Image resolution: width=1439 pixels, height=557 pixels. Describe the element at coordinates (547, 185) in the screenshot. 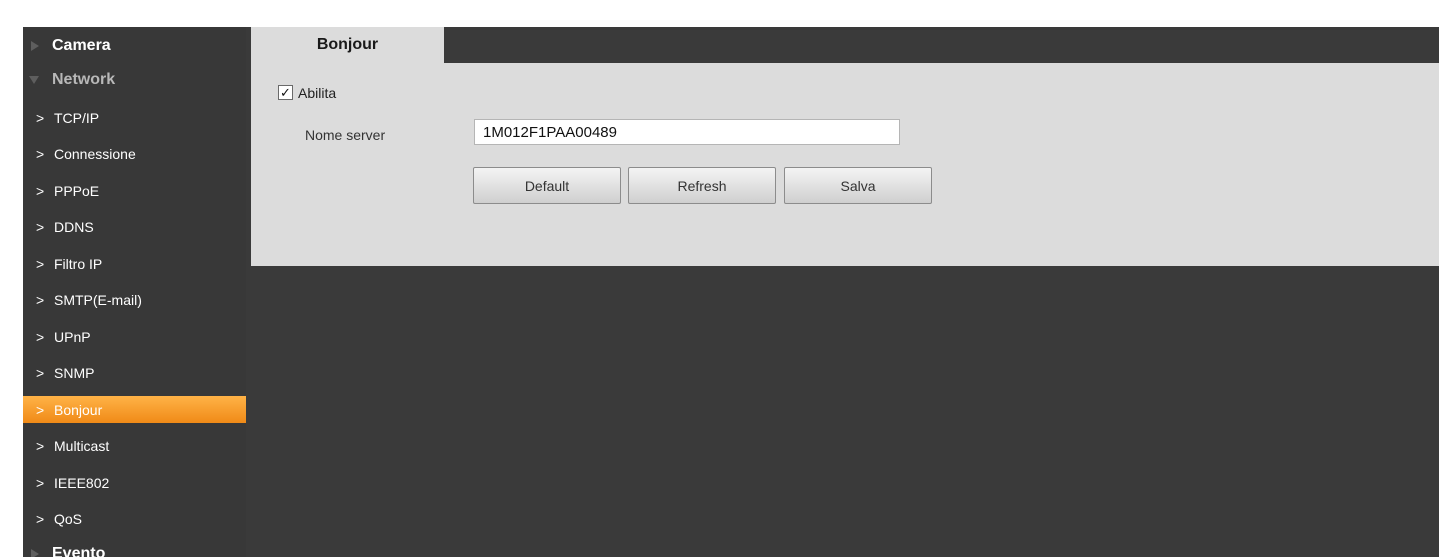

I see `default-button: Default` at that location.